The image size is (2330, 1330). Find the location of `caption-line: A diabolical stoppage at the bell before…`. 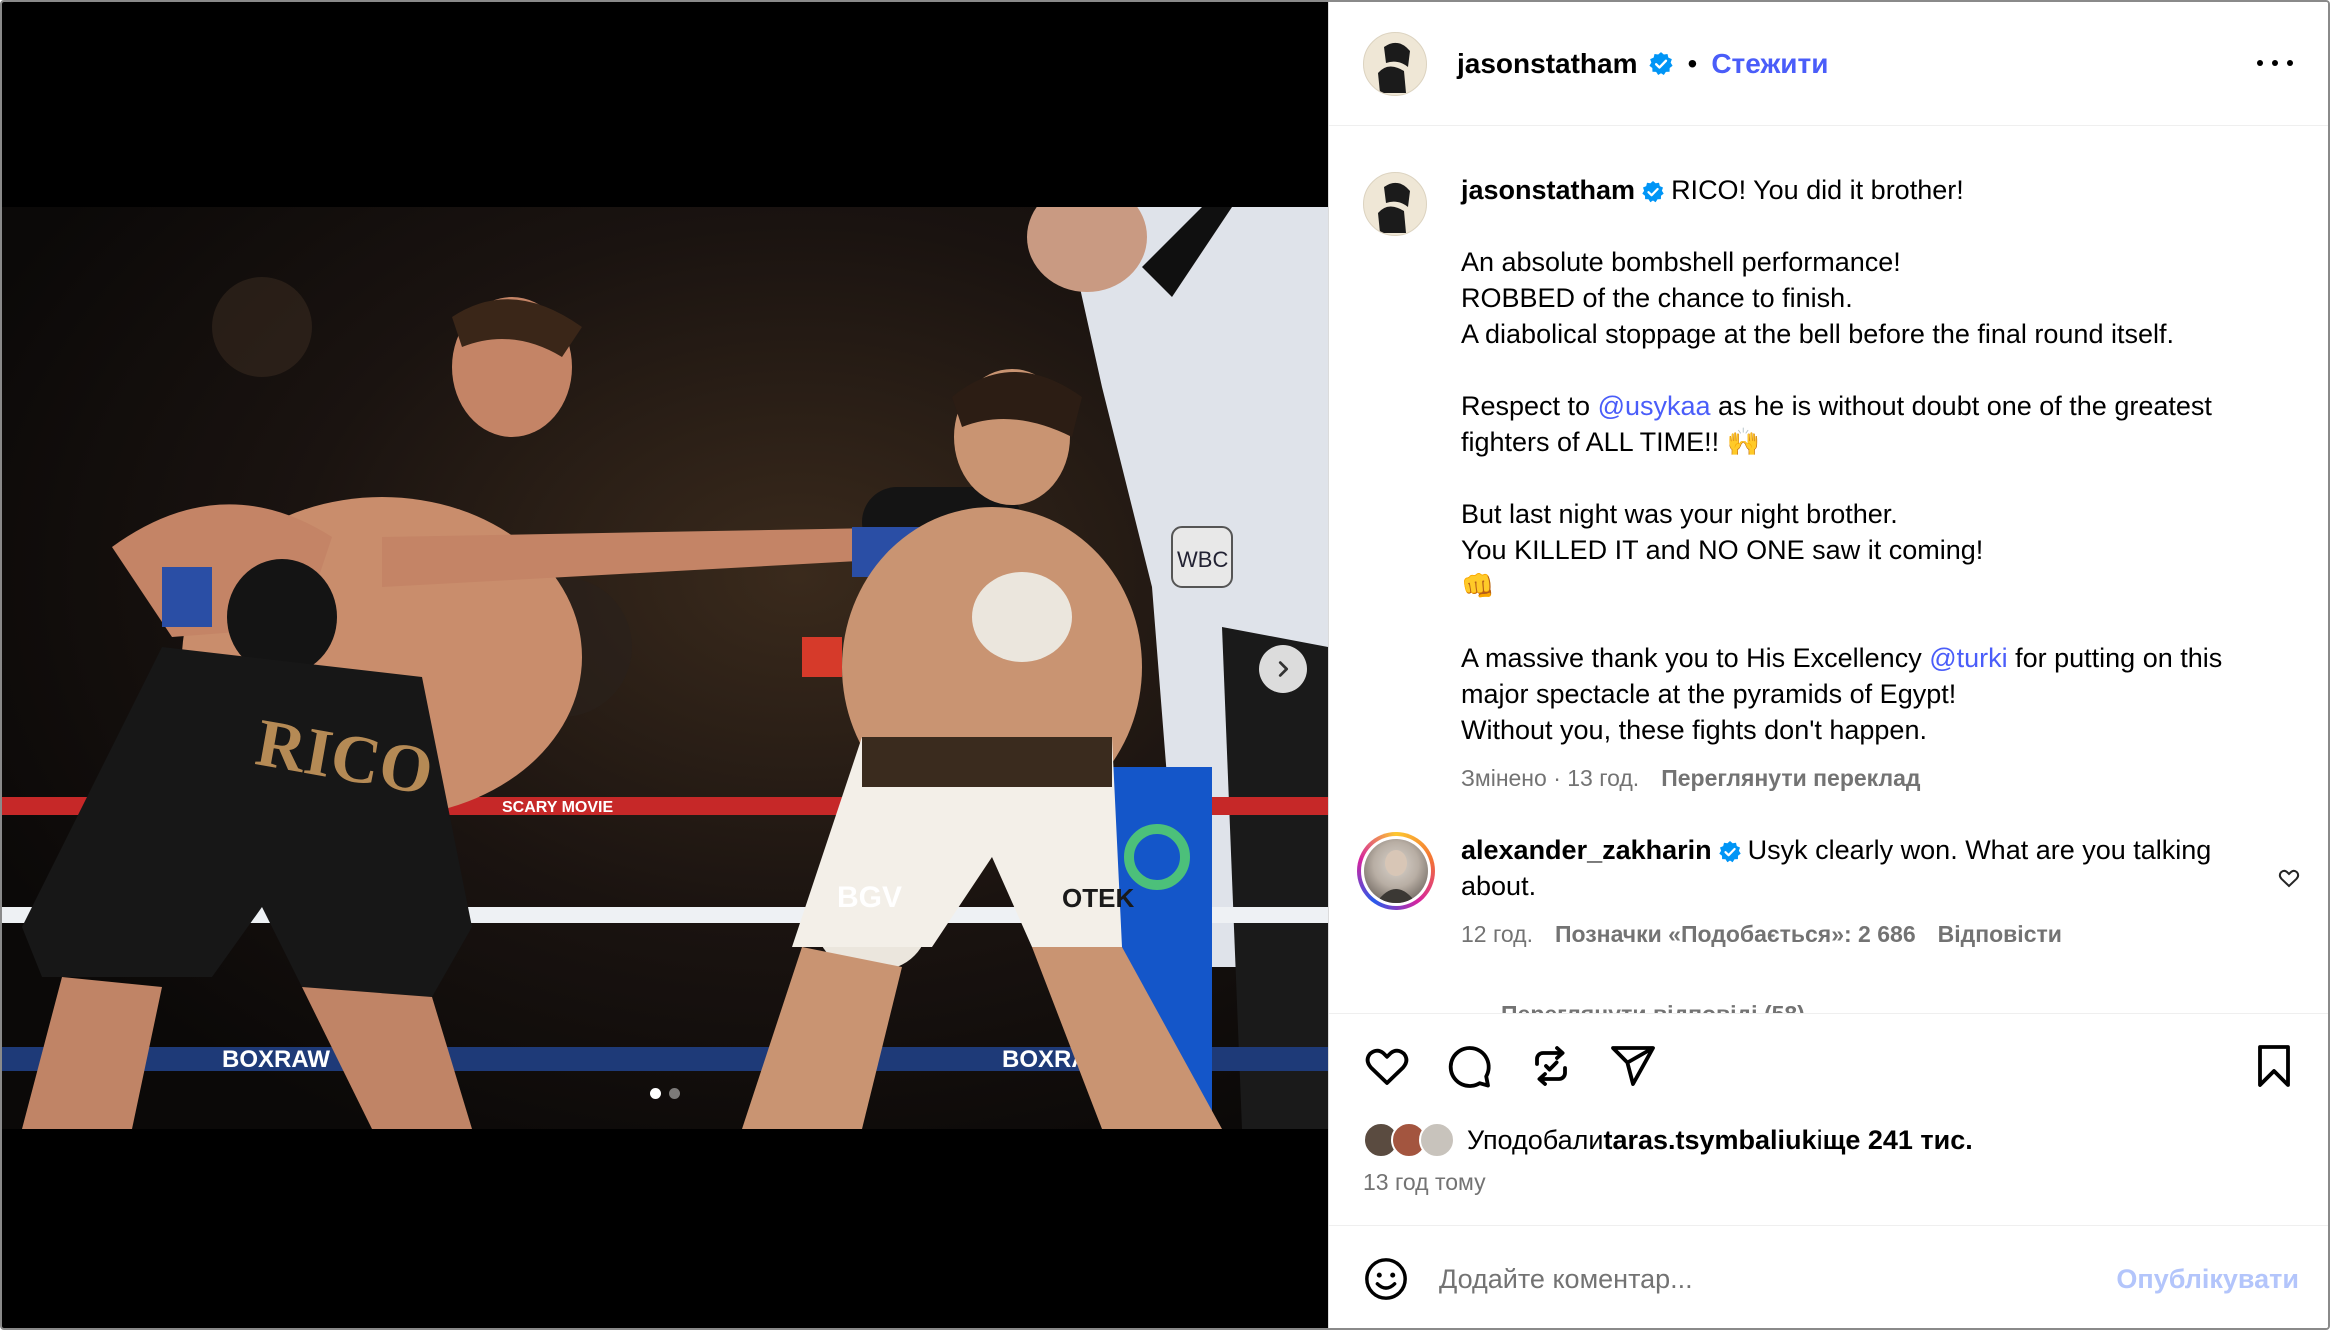

caption-line: A diabolical stoppage at the bell before… is located at coordinates (1817, 334).